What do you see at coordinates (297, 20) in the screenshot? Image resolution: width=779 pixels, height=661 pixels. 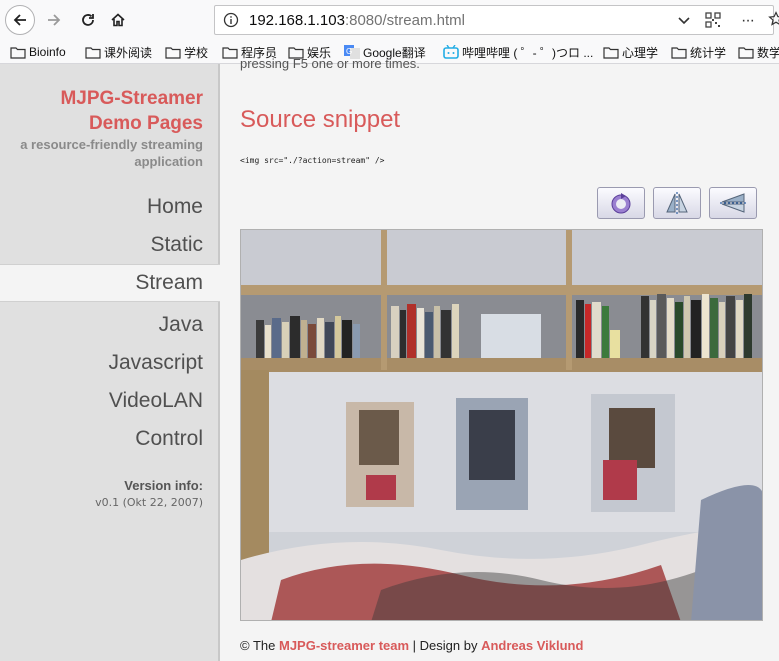 I see `url-host: 192.168.1.103` at bounding box center [297, 20].